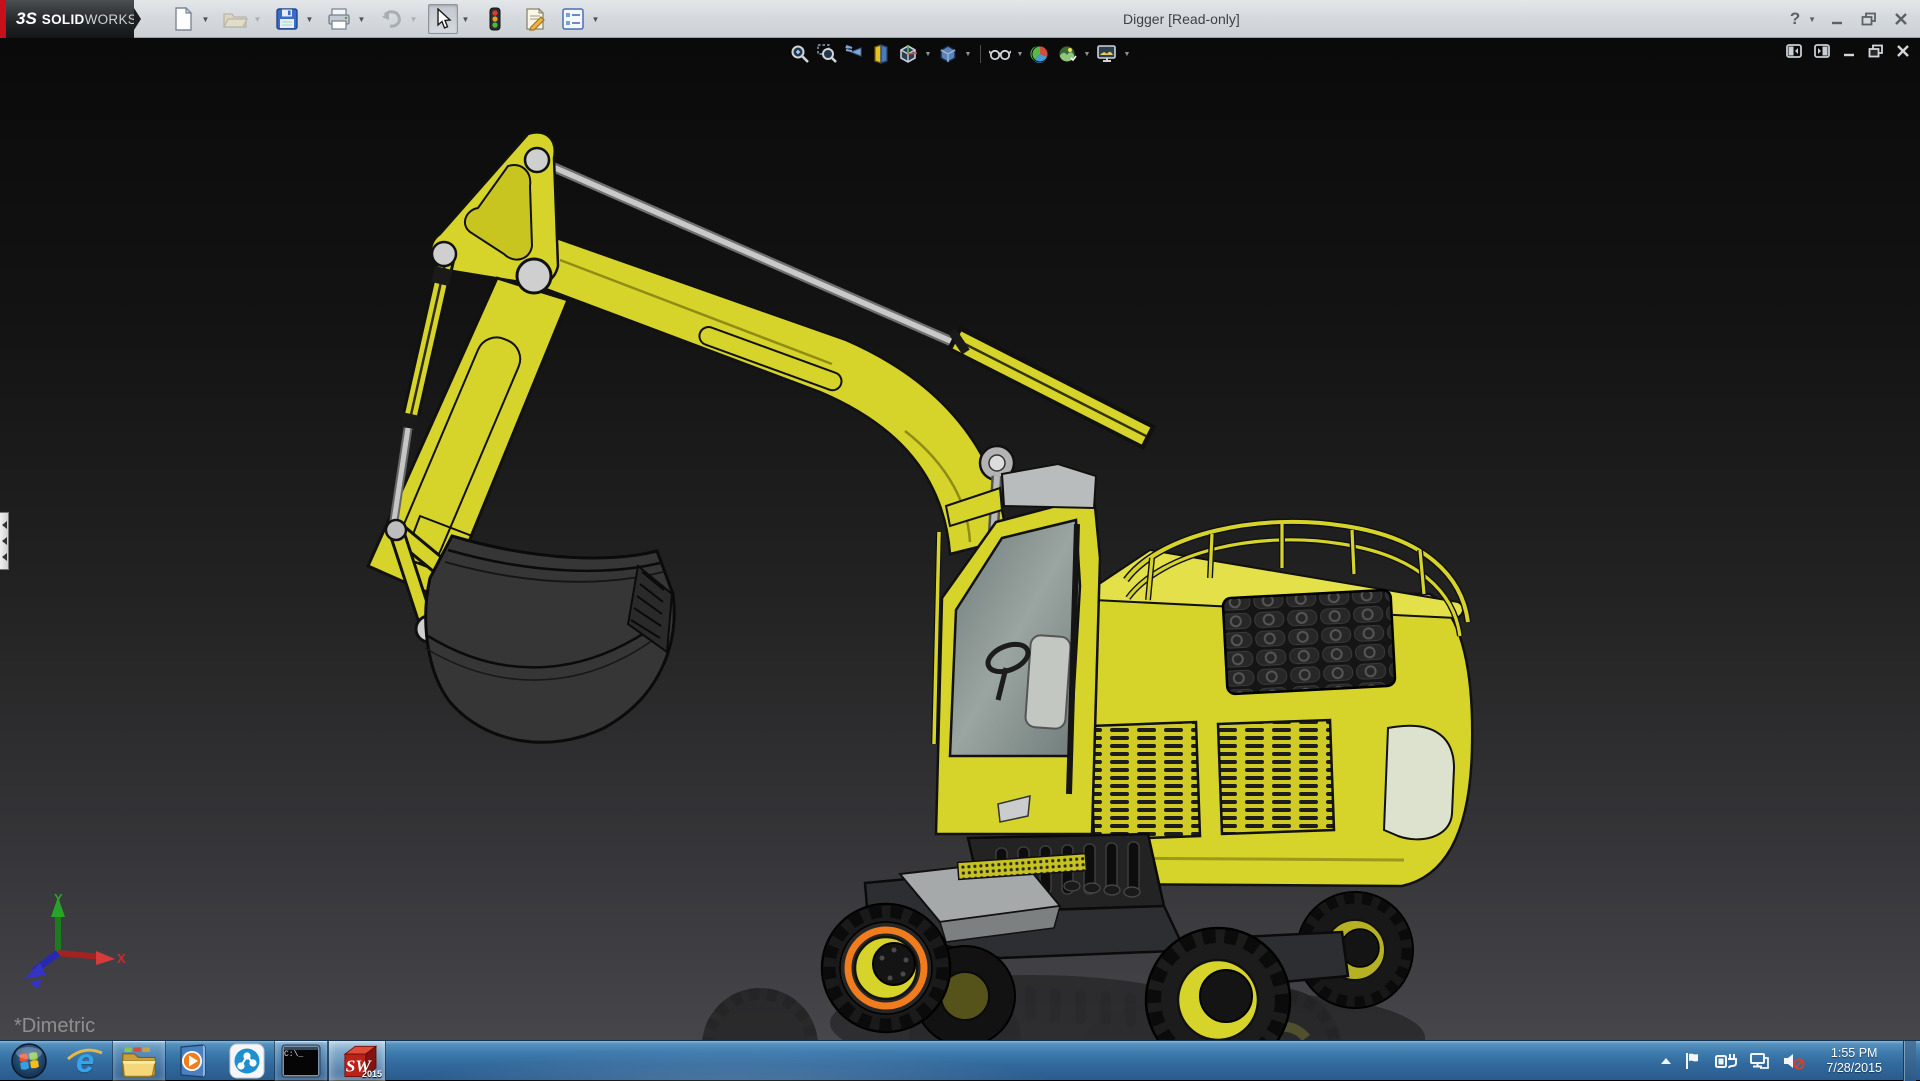 This screenshot has height=1081, width=1920. I want to click on action-center-button, so click(1693, 1061).